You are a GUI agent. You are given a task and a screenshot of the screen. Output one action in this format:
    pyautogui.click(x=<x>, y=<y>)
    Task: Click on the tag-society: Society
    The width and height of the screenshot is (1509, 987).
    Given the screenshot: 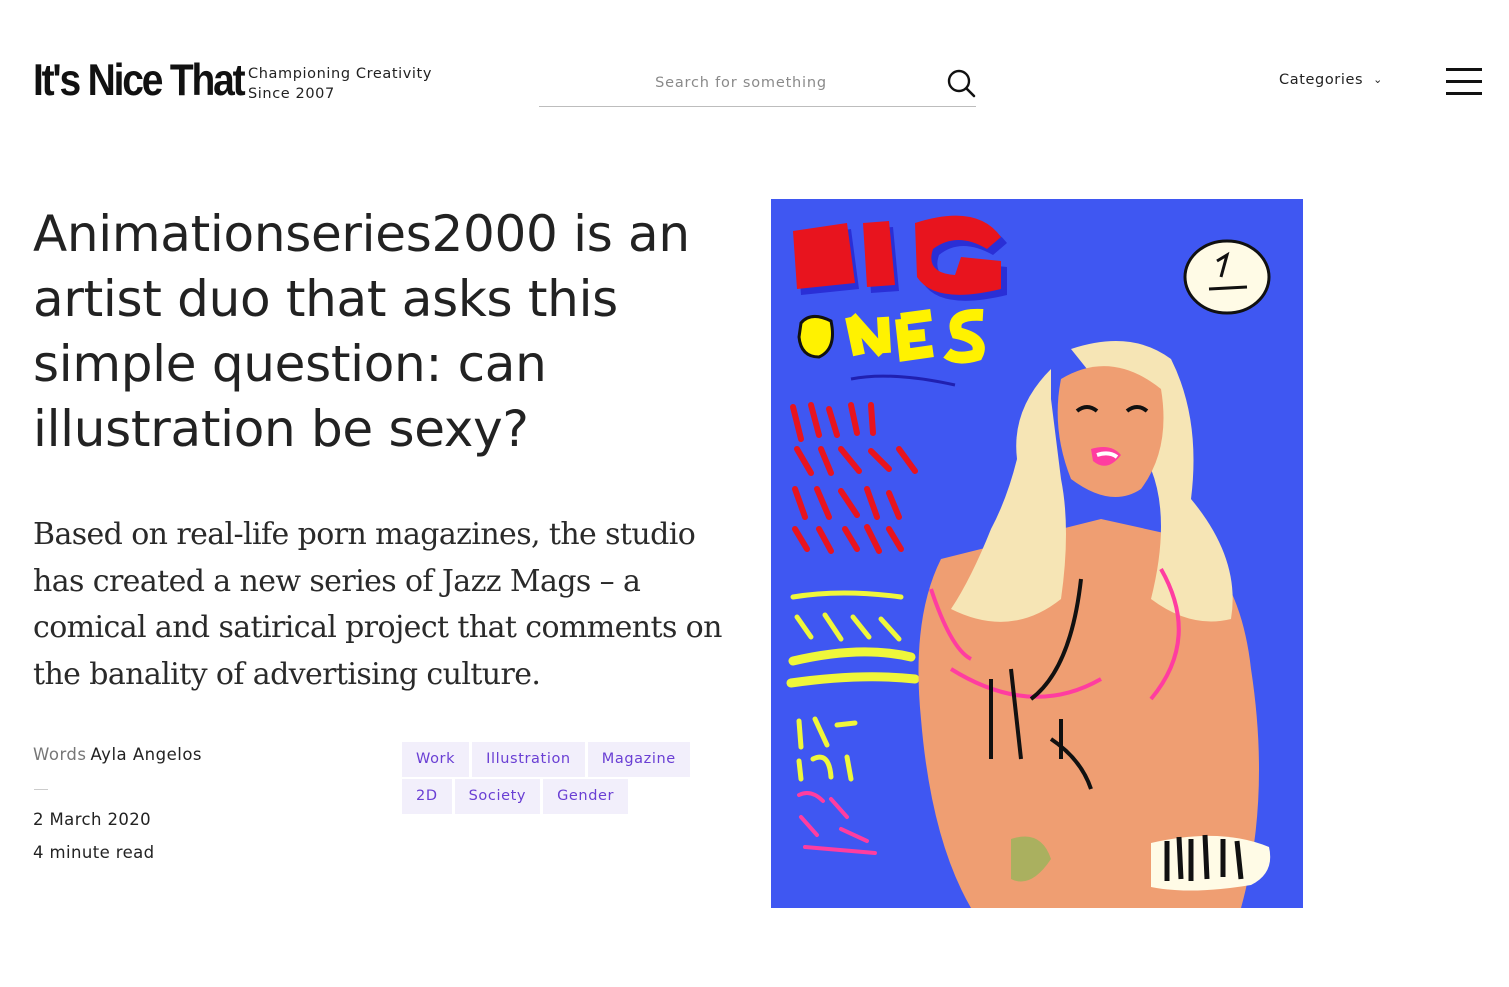 What is the action you would take?
    pyautogui.click(x=497, y=796)
    